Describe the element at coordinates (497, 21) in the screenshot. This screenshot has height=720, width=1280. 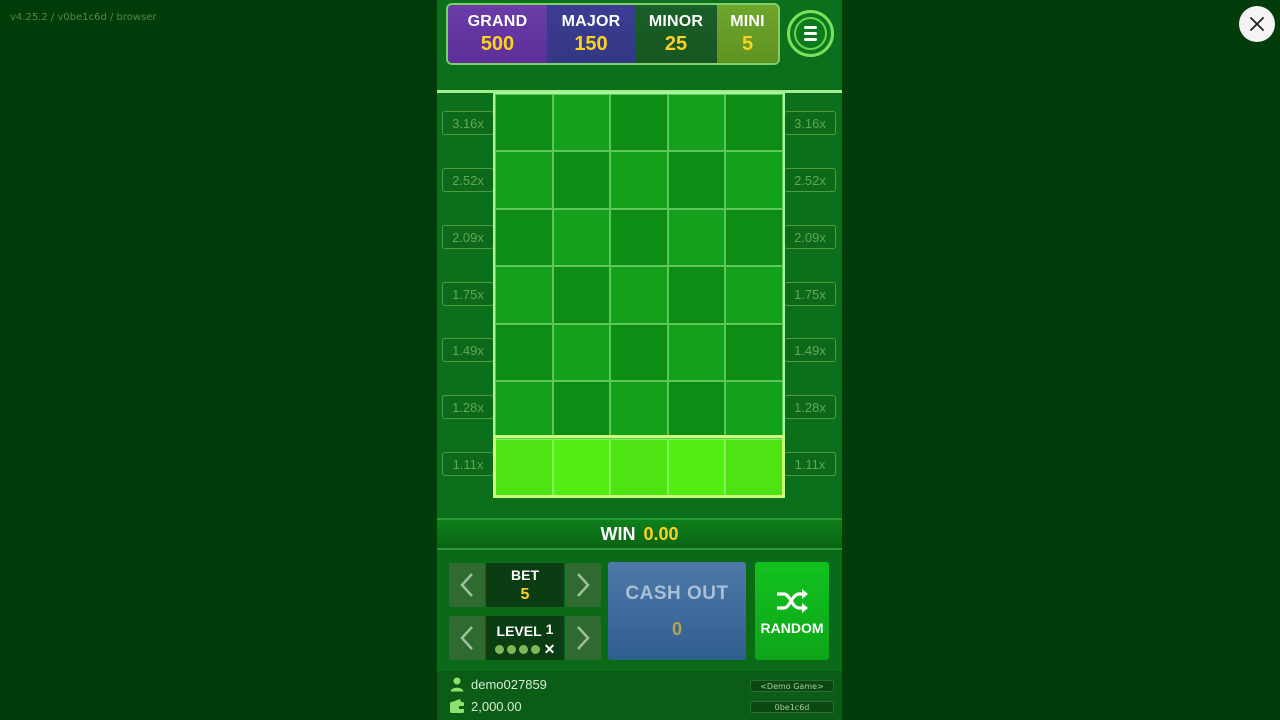
I see `jackpot-grand-label: GRAND` at that location.